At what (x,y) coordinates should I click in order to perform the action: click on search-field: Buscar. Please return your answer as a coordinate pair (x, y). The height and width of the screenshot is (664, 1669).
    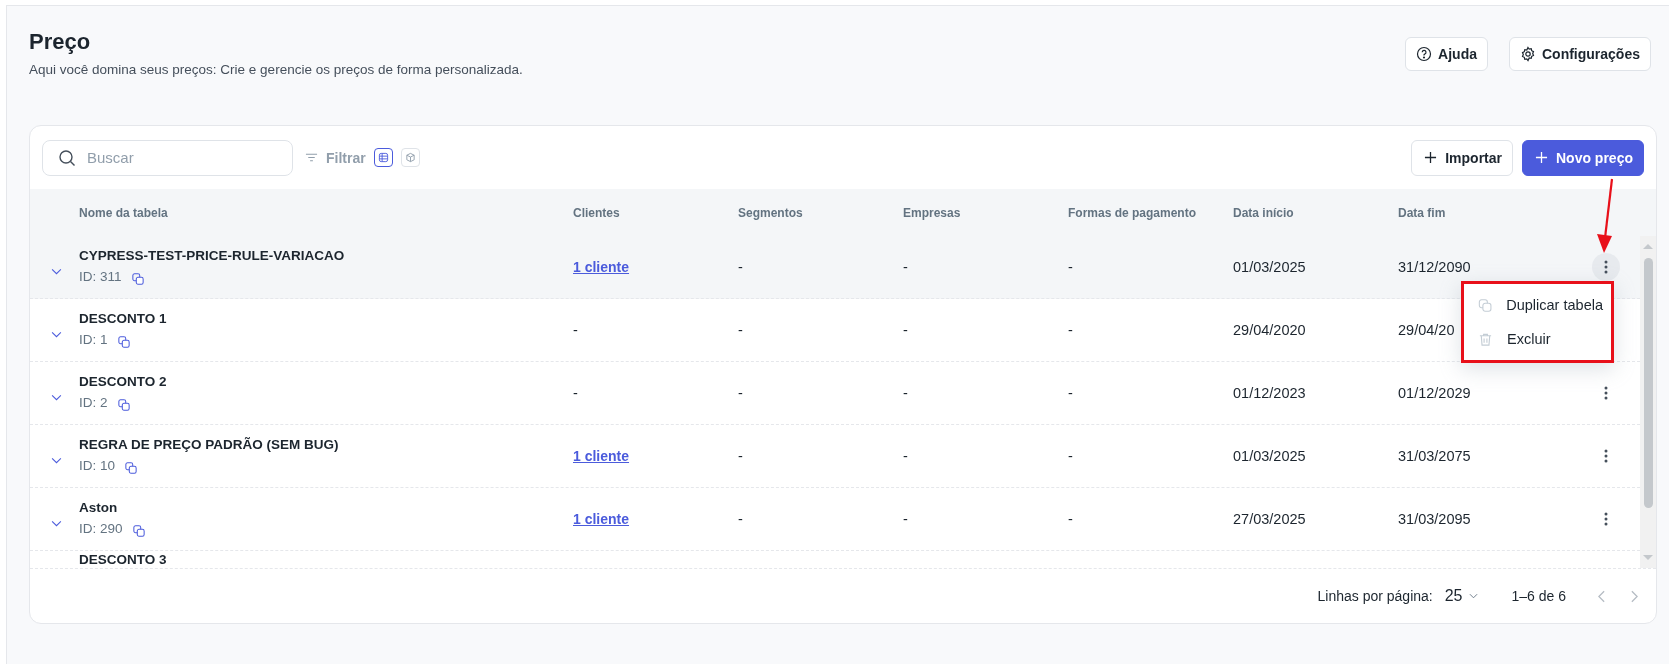
    Looking at the image, I should click on (167, 157).